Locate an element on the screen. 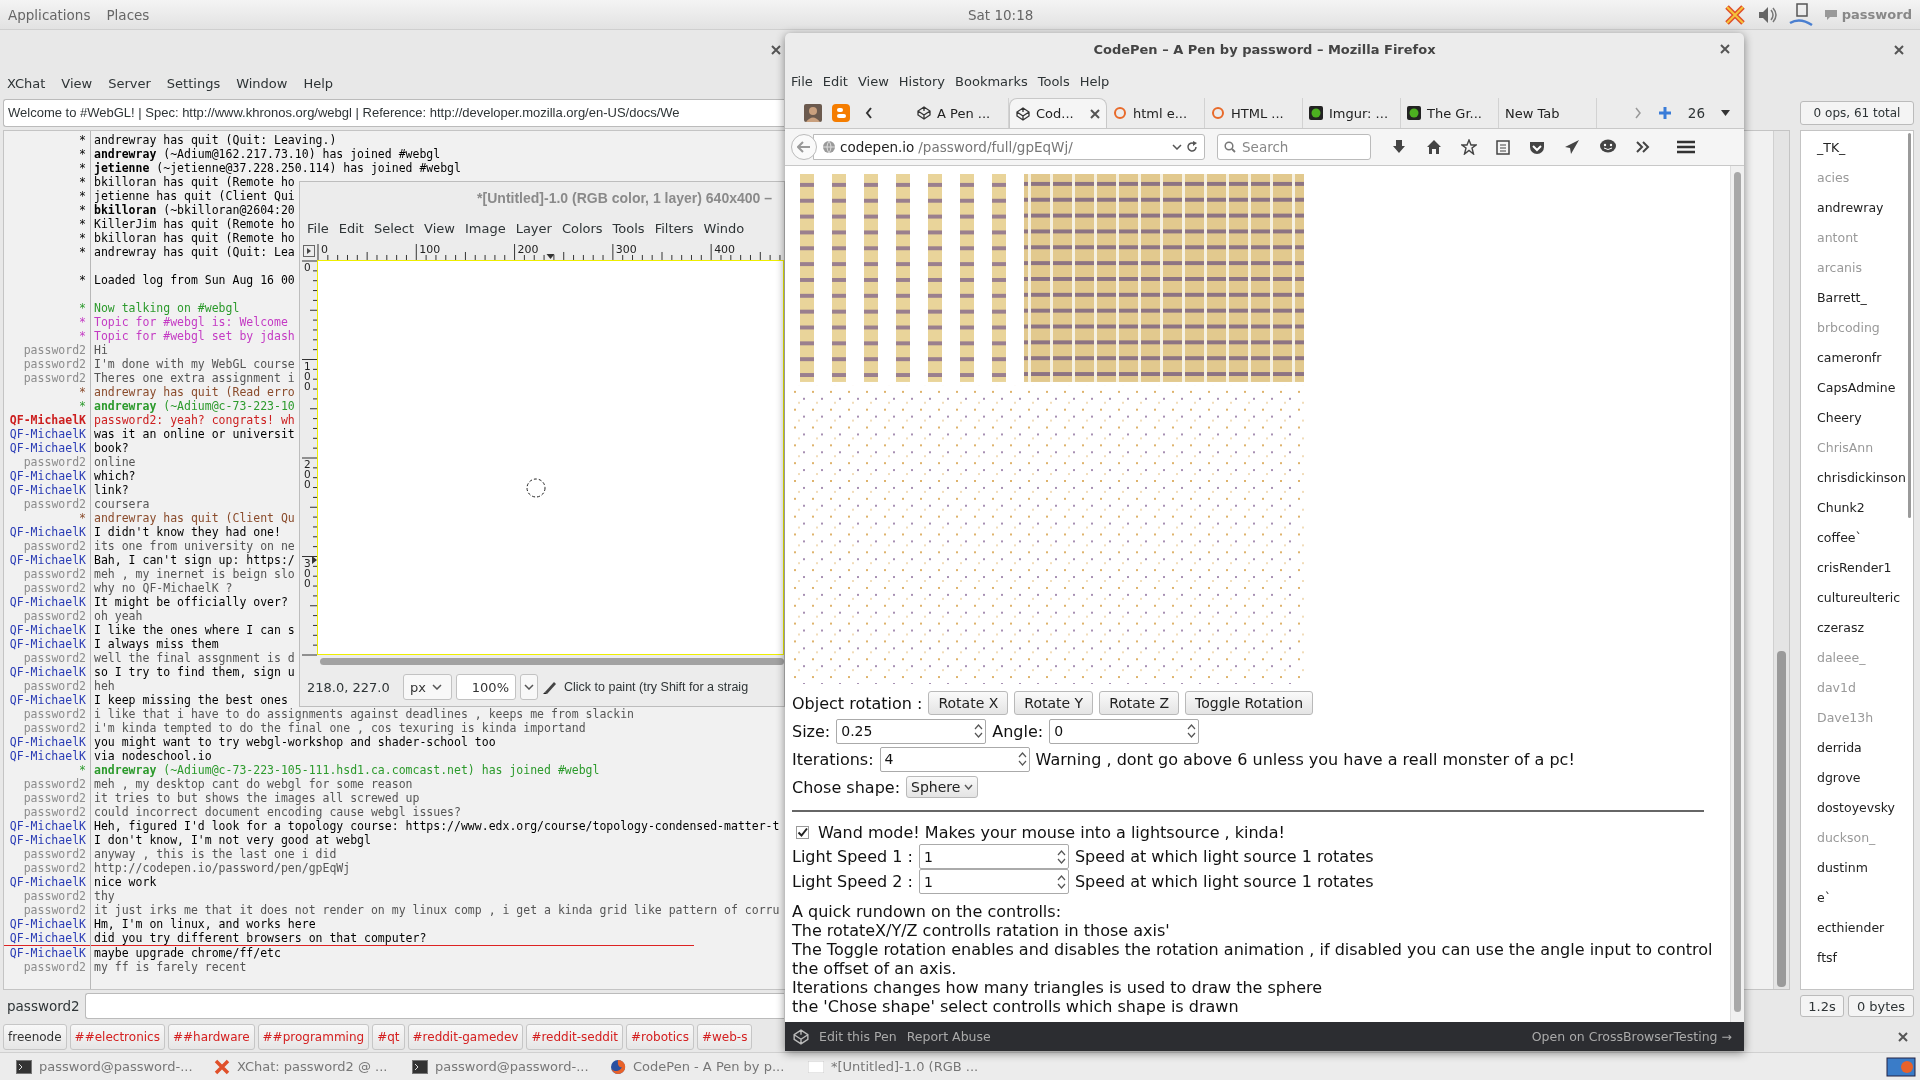 This screenshot has height=1080, width=1920. tab-count: 26 is located at coordinates (1696, 113).